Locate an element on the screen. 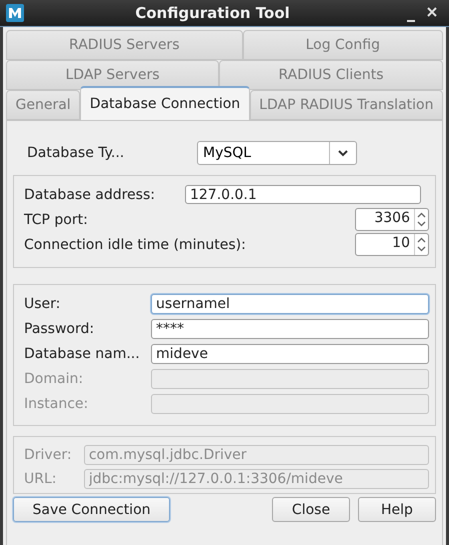 The width and height of the screenshot is (449, 545). input-field: **** is located at coordinates (290, 328).